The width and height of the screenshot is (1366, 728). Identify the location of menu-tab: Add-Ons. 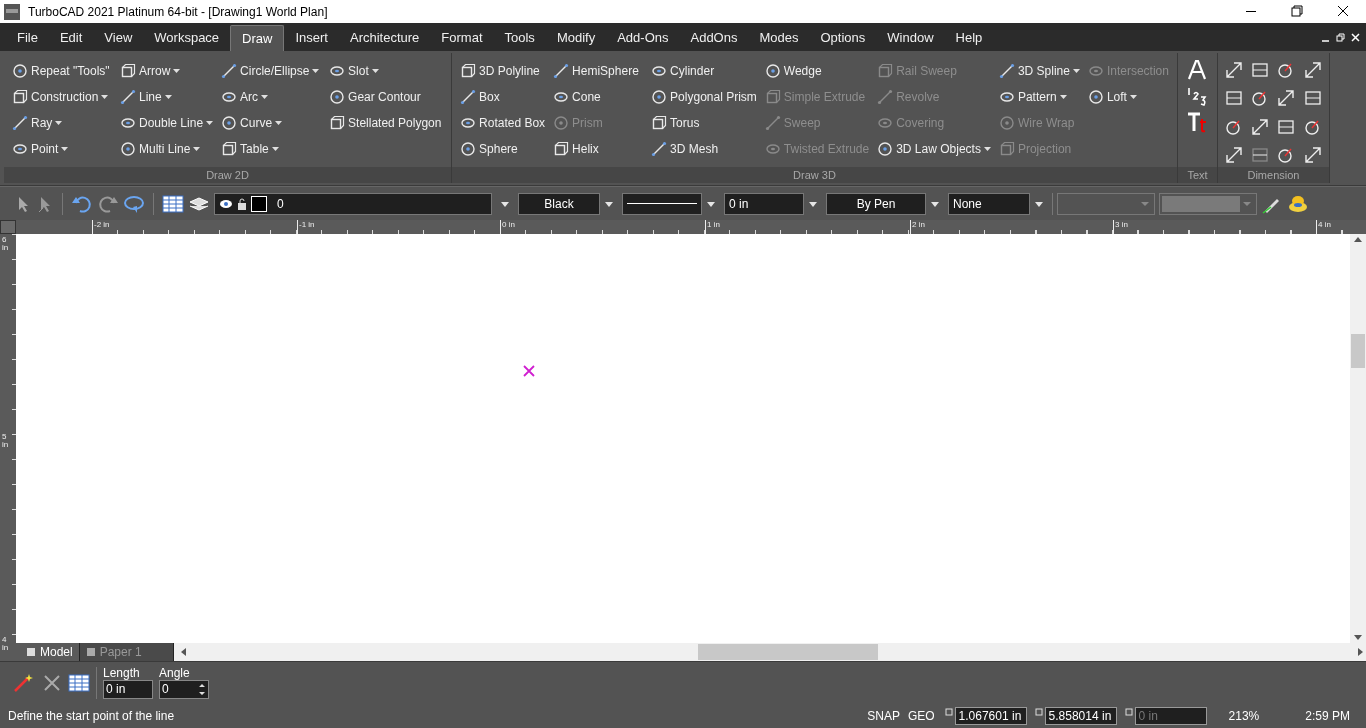
(643, 38).